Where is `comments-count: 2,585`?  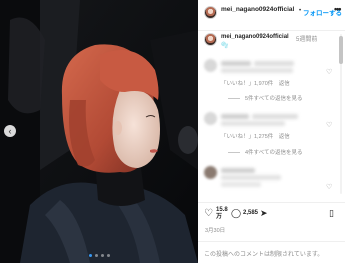 comments-count: 2,585 is located at coordinates (251, 213).